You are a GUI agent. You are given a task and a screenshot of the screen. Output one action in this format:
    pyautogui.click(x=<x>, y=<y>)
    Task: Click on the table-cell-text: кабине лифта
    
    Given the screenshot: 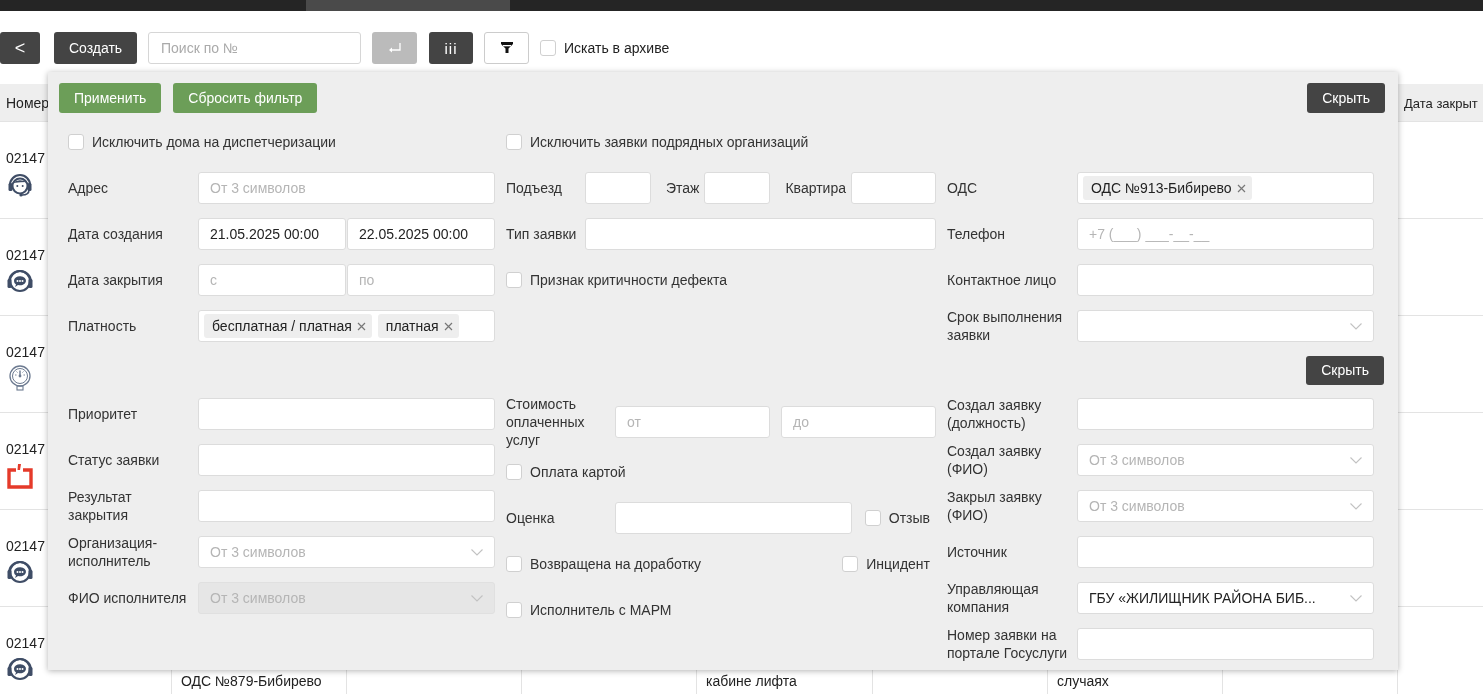 What is the action you would take?
    pyautogui.click(x=752, y=681)
    